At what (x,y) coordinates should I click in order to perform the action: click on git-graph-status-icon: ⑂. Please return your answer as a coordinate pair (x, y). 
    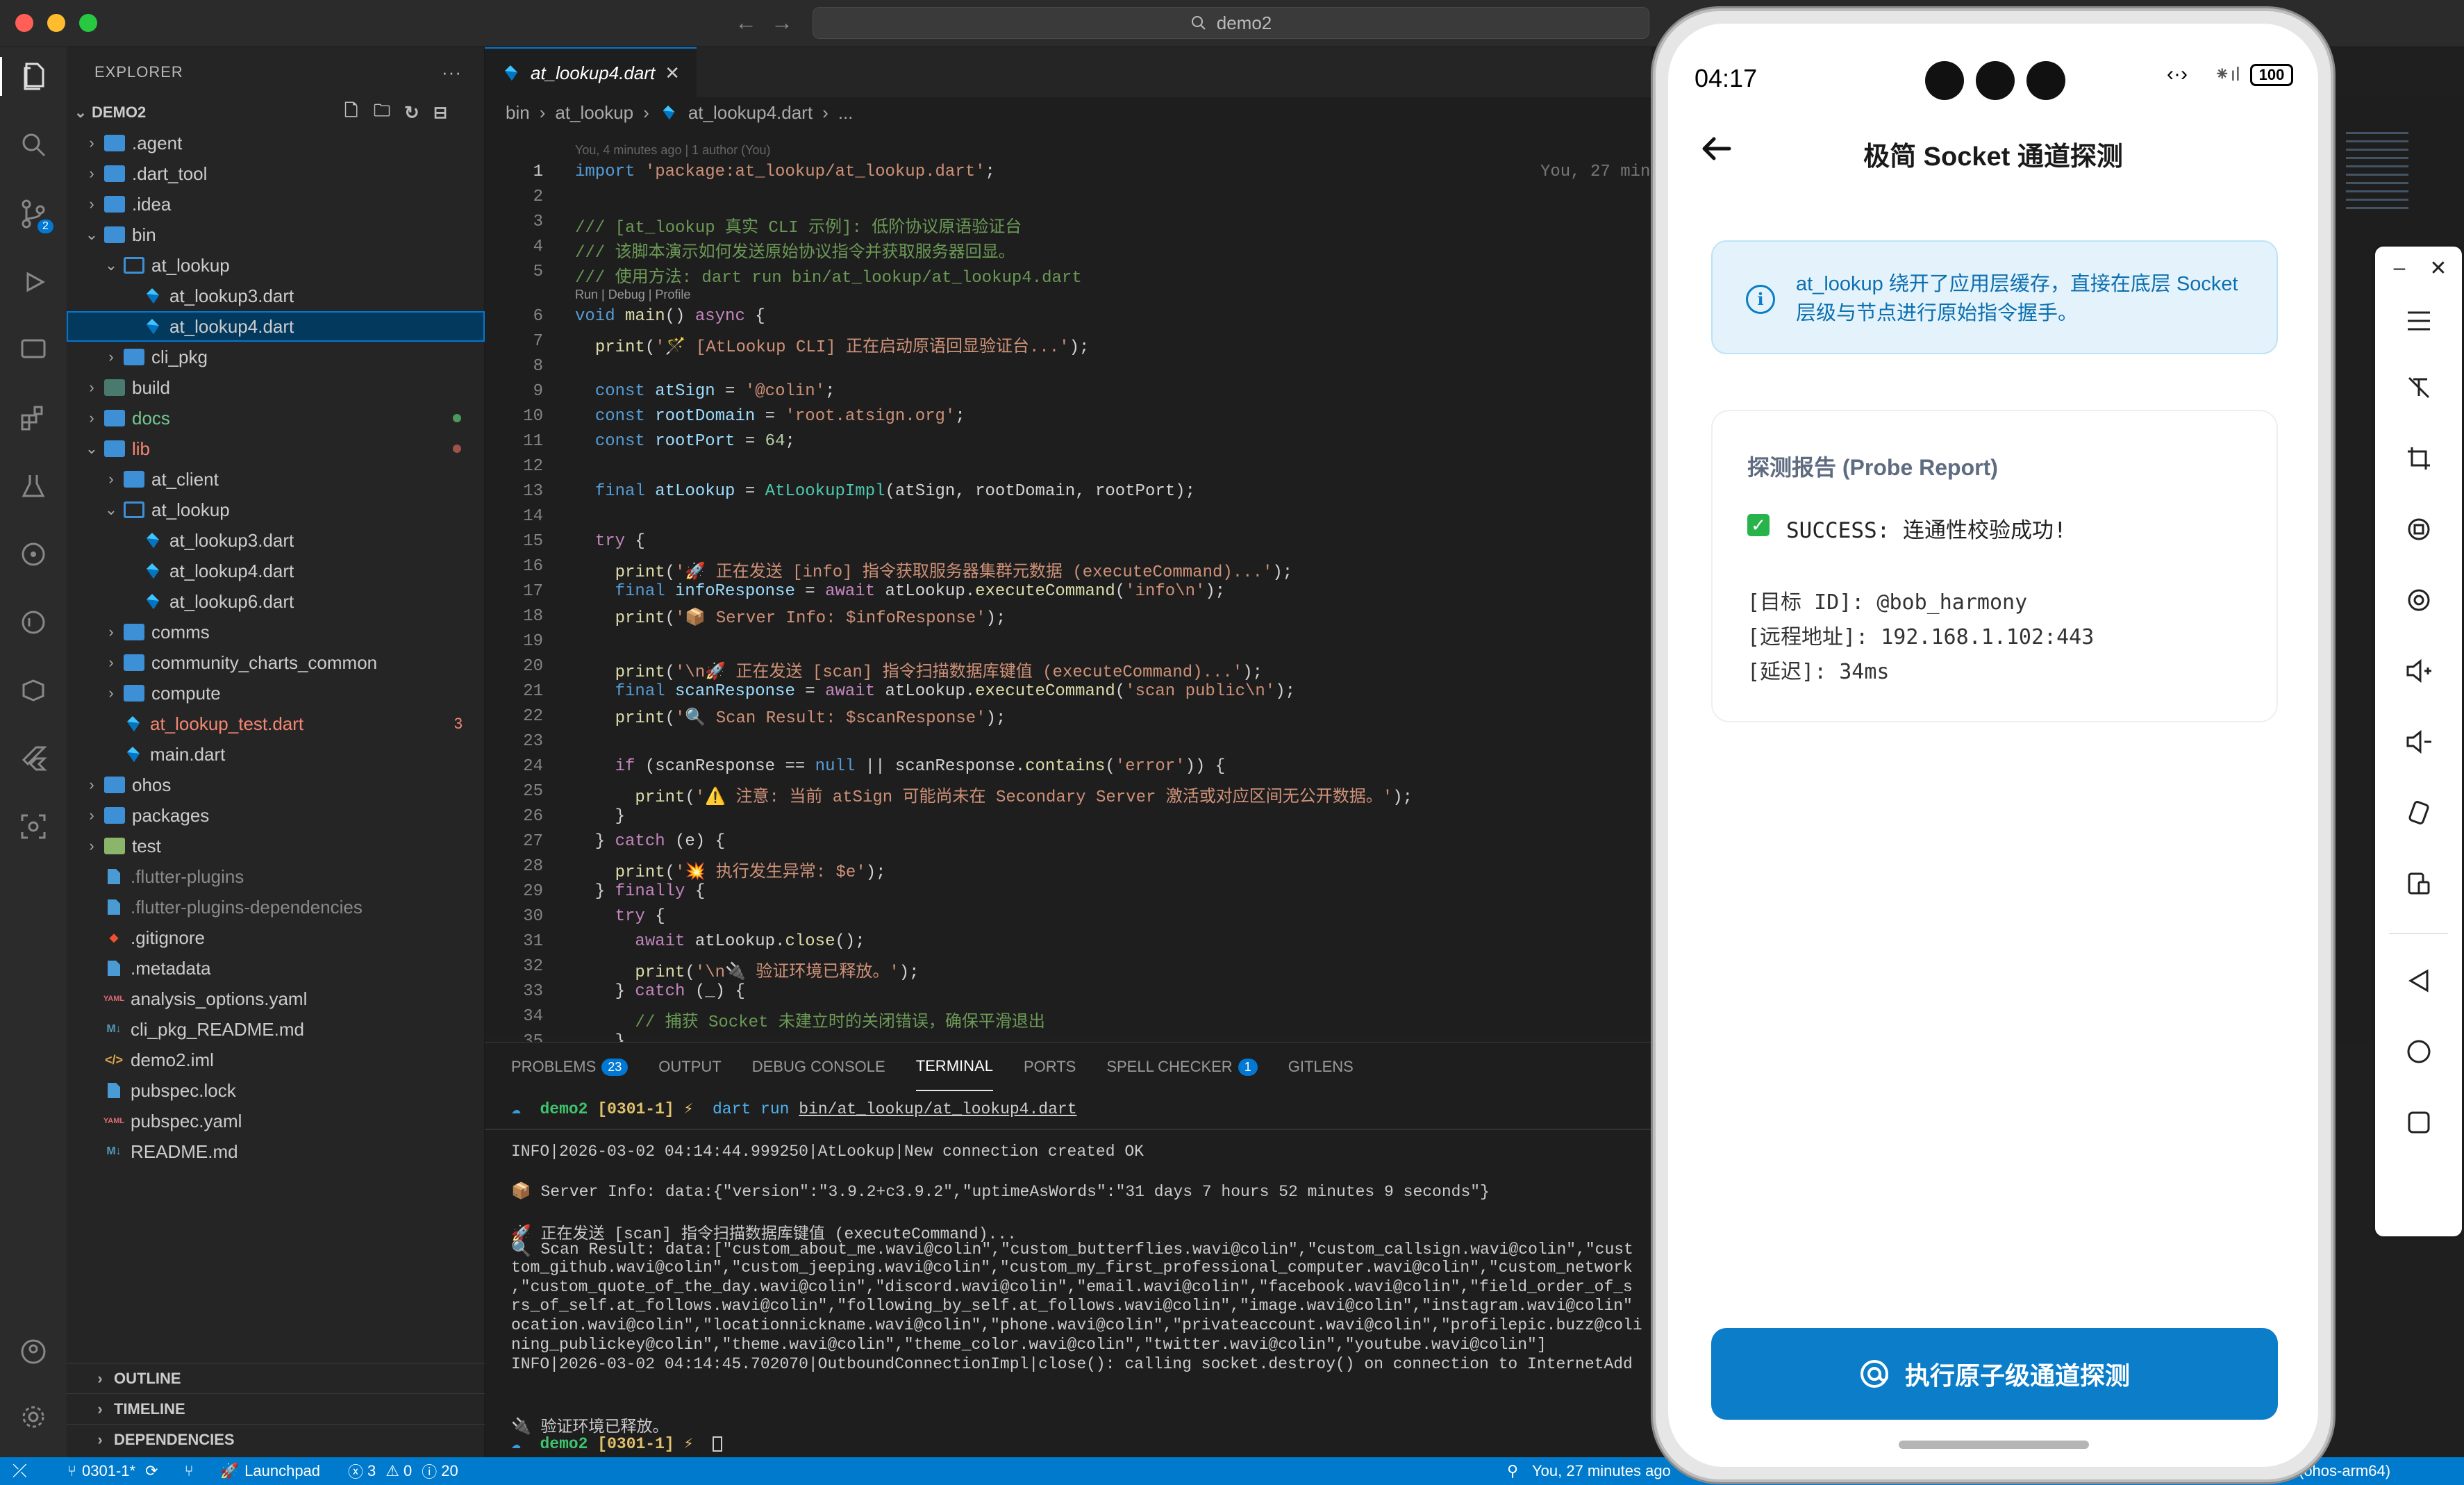
    Looking at the image, I should click on (189, 1471).